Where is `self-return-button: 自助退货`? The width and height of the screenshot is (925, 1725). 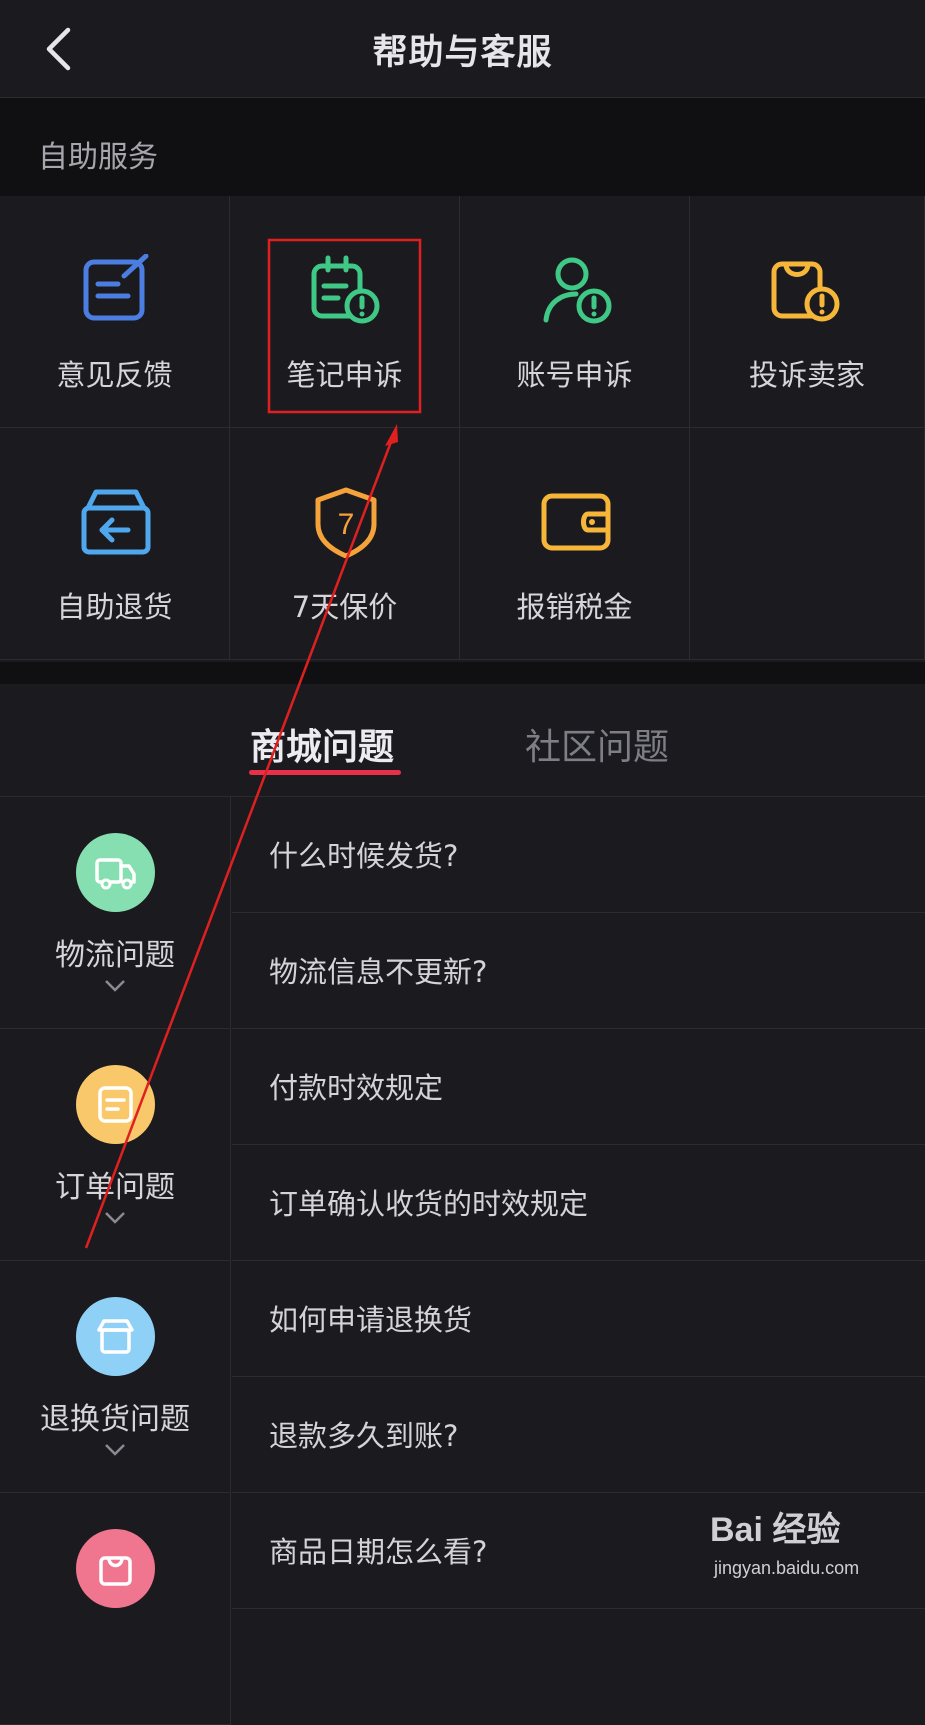
self-return-button: 自助退货 is located at coordinates (115, 544).